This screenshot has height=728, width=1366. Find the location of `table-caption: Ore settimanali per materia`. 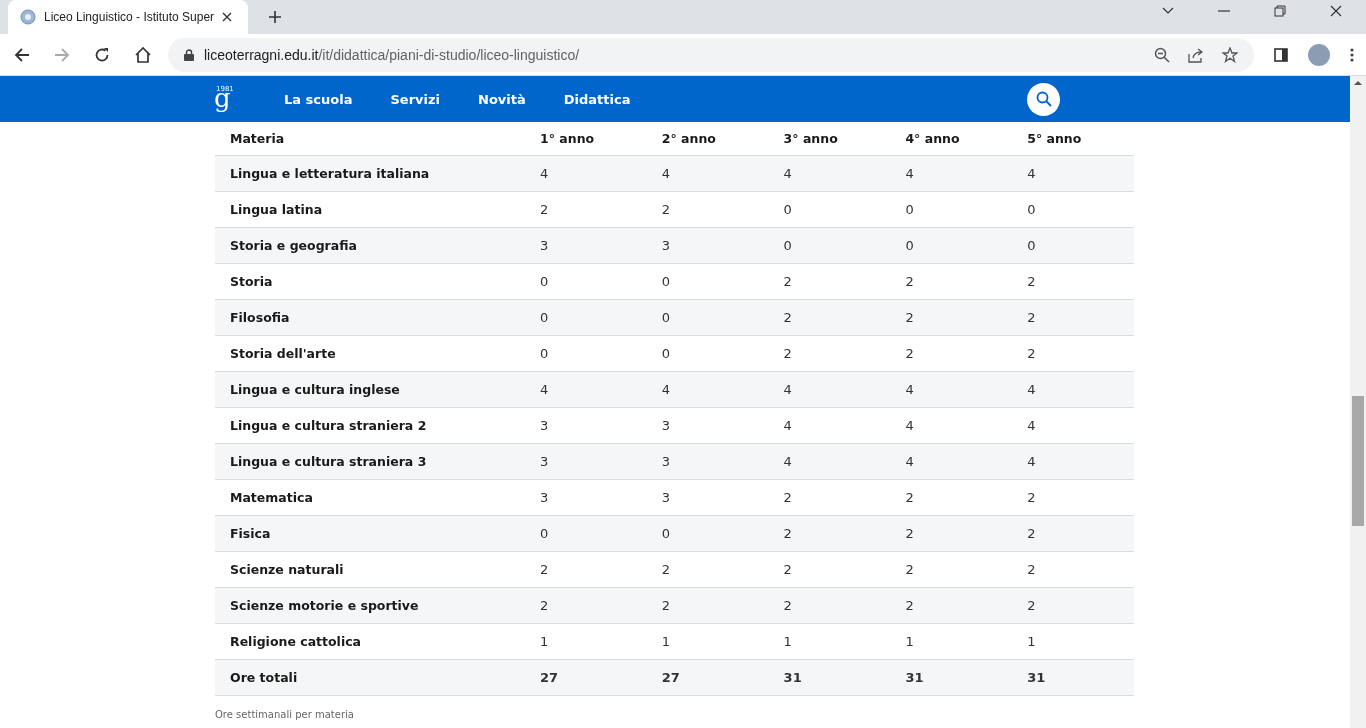

table-caption: Ore settimanali per materia is located at coordinates (285, 714).